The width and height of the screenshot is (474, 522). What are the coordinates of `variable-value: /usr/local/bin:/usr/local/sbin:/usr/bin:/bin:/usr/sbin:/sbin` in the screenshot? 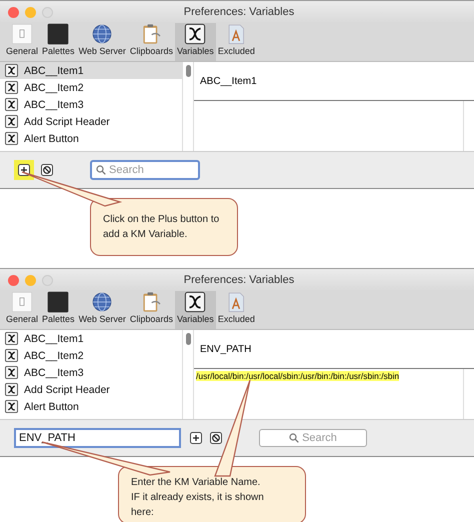 It's located at (298, 376).